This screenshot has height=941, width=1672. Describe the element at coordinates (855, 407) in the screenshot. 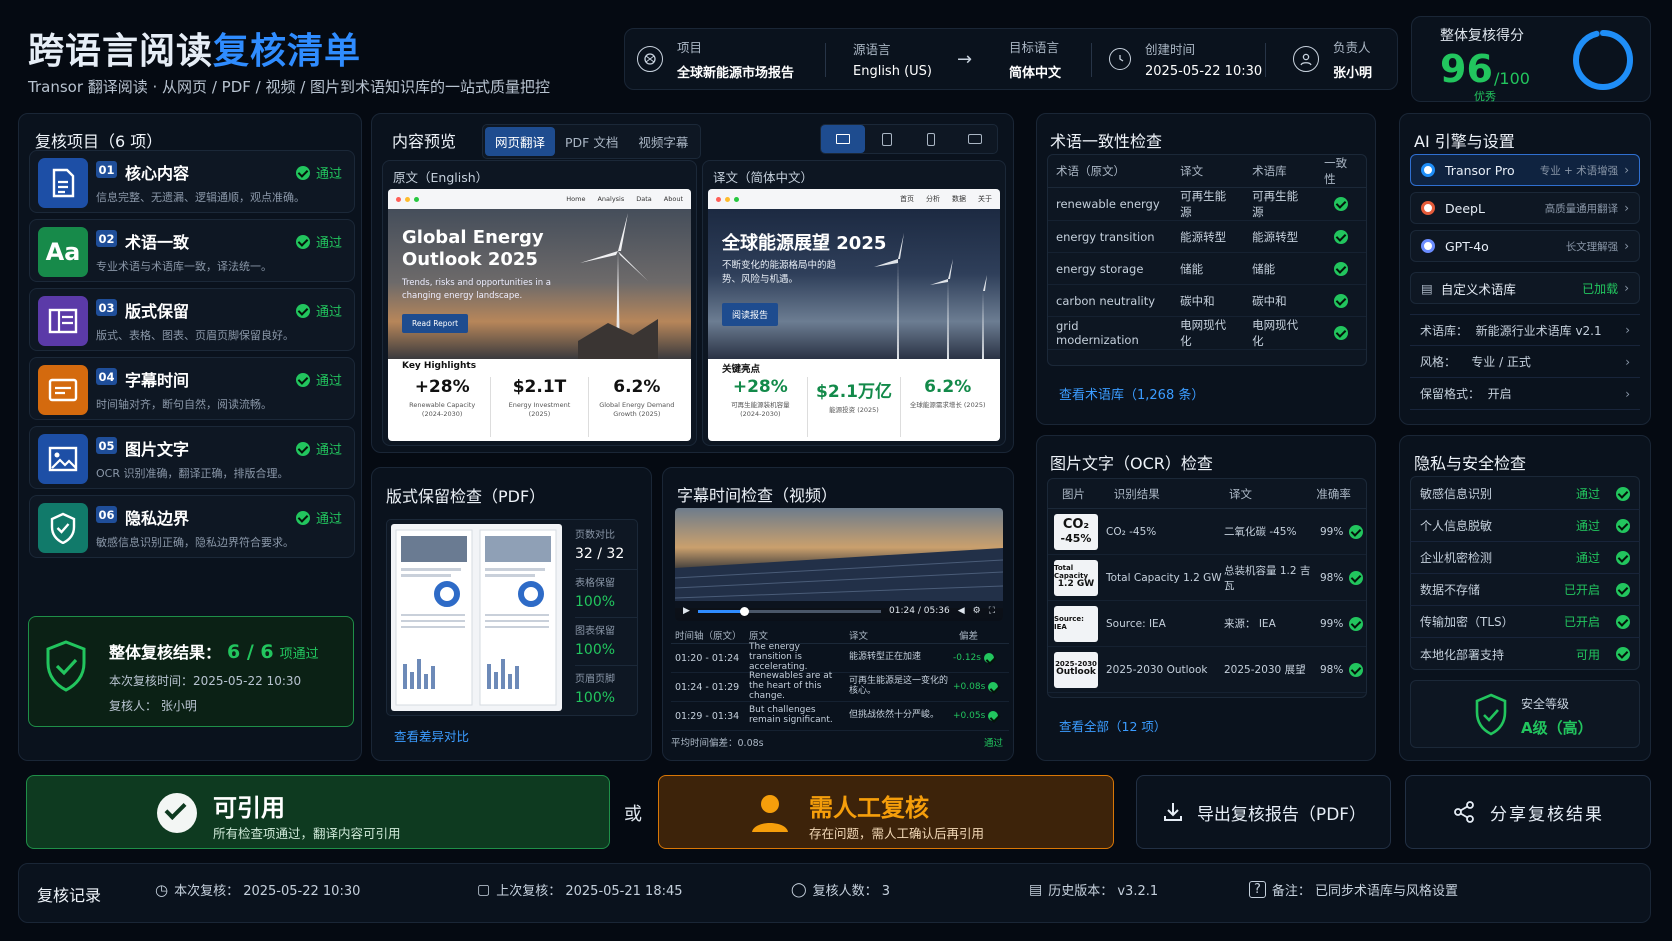

I see `highlight-stat: $2.1万亿 能源投资 (2025)` at that location.